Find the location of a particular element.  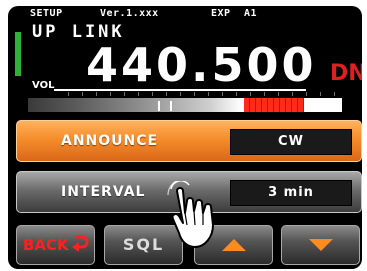

triangle-down-icon is located at coordinates (321, 245).